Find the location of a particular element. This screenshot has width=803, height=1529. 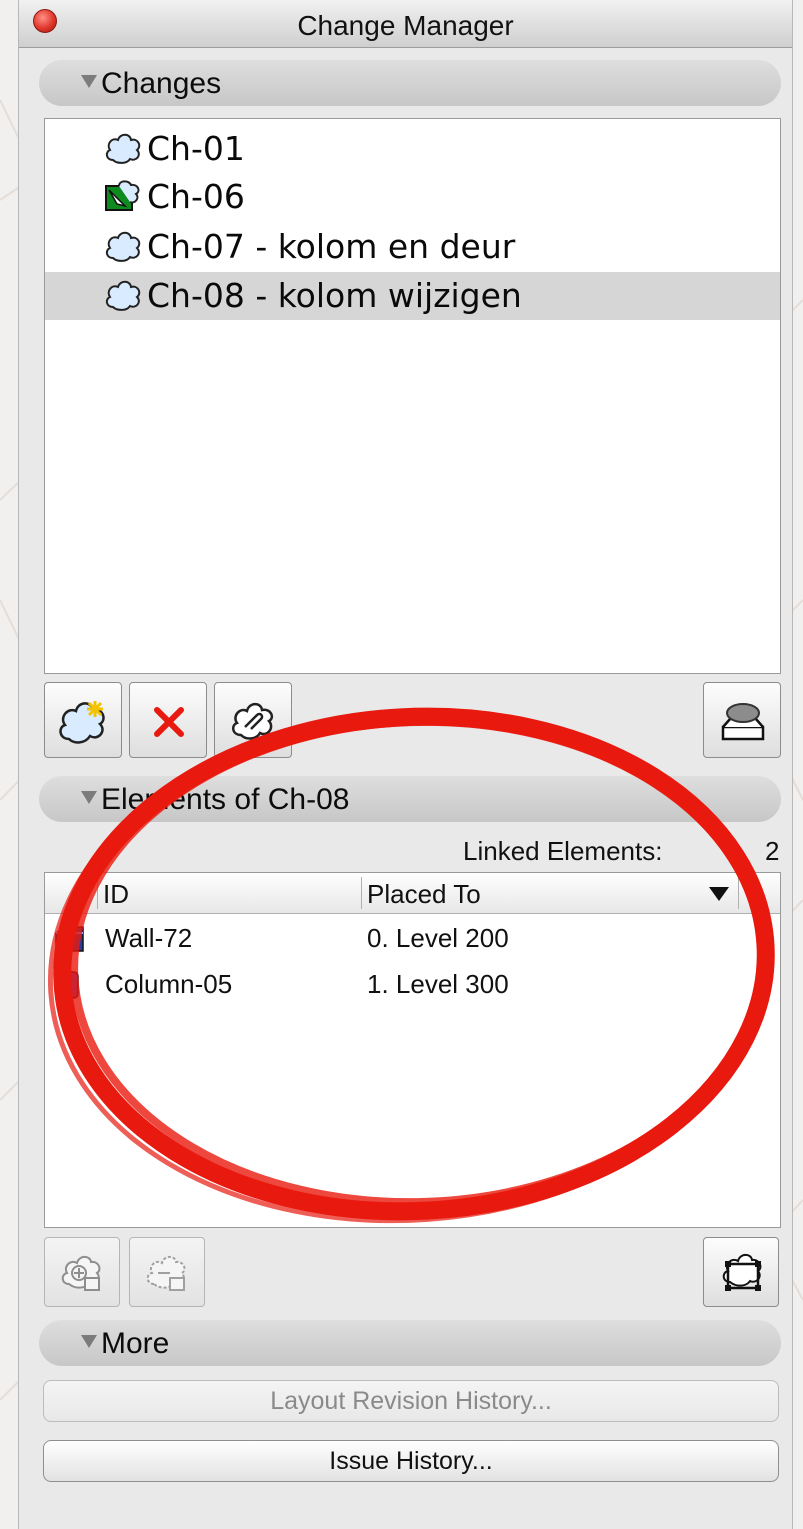

column-header-placed-to: Placed To is located at coordinates (424, 894).